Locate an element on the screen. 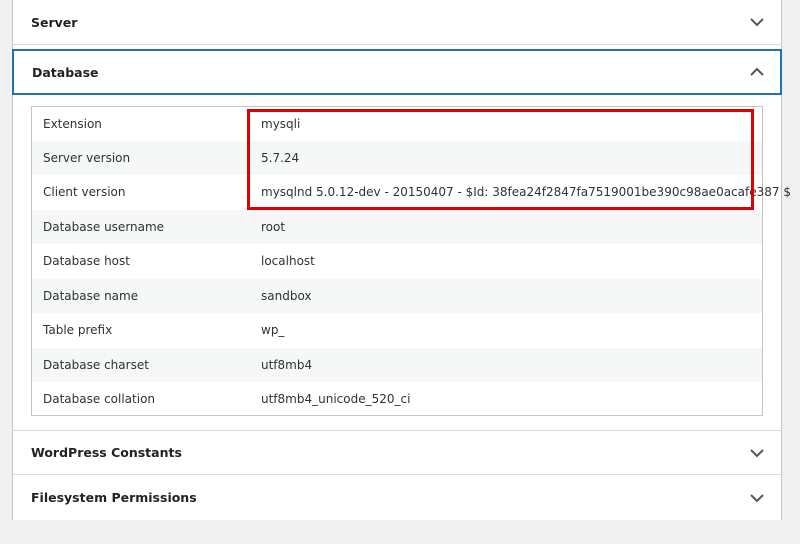 This screenshot has height=544, width=800. row-value: wp_ is located at coordinates (273, 330).